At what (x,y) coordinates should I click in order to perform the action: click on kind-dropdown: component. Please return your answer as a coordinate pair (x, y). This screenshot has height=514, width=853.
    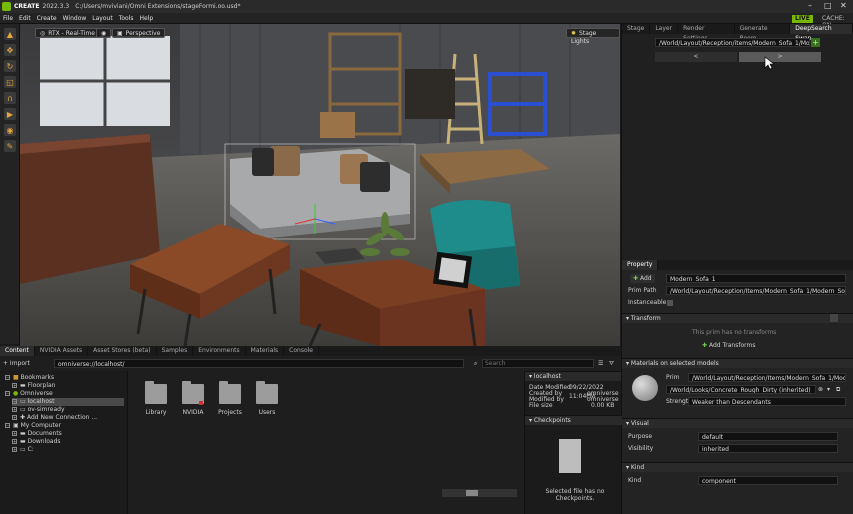
    Looking at the image, I should click on (768, 480).